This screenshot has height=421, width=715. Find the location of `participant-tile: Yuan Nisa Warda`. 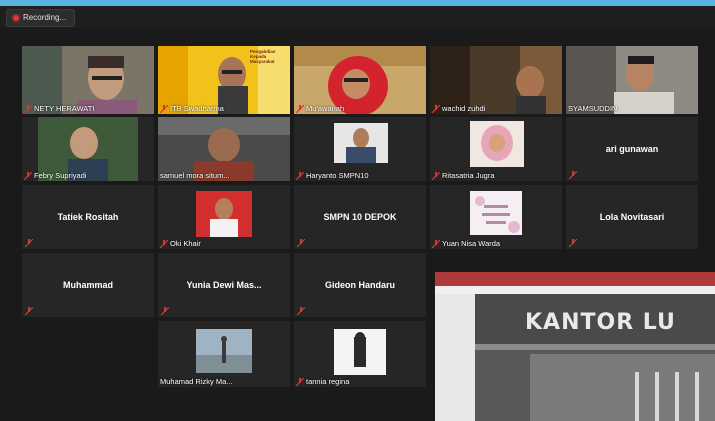

participant-tile: Yuan Nisa Warda is located at coordinates (496, 217).